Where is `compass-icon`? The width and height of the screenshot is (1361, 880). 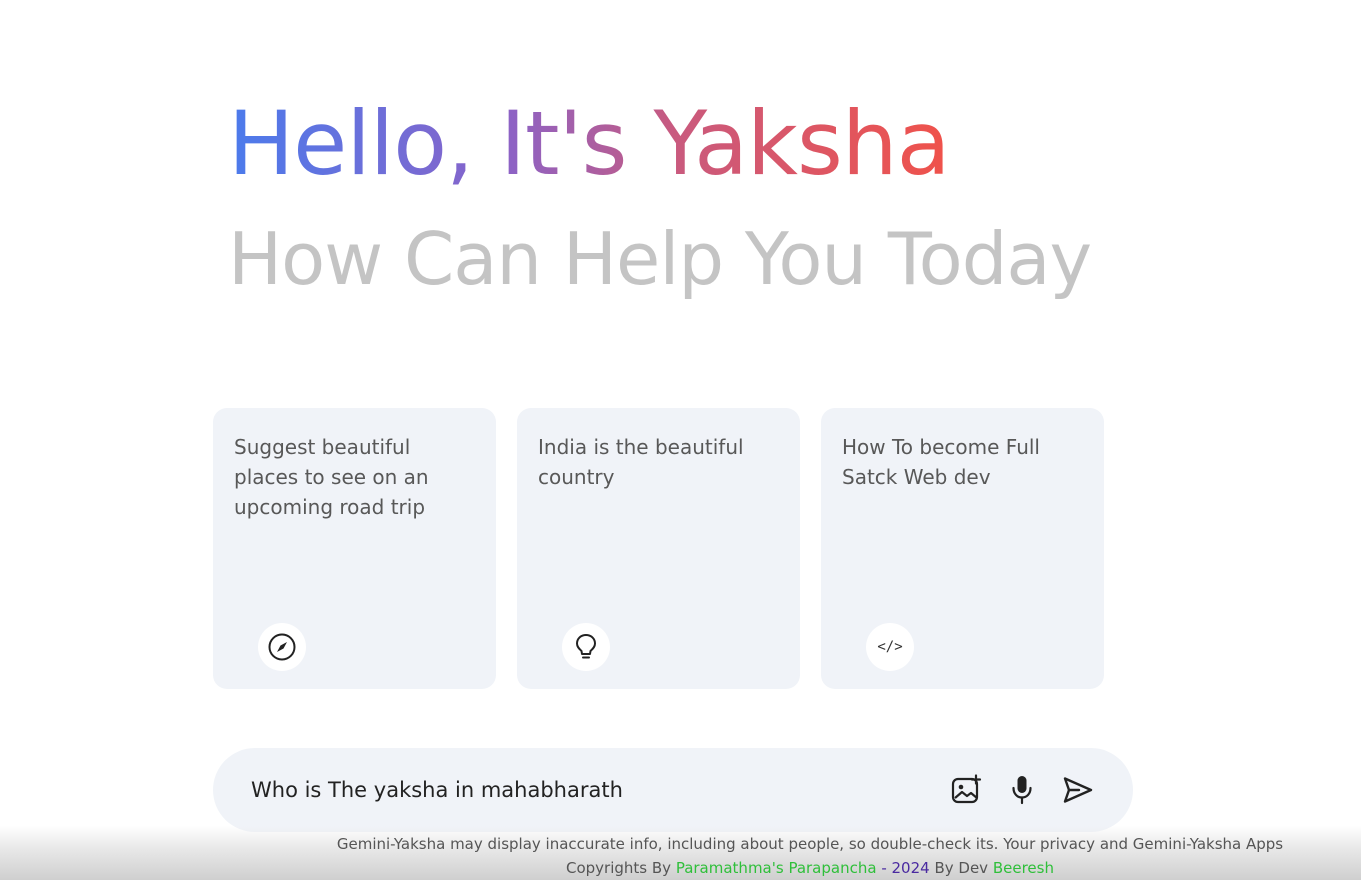 compass-icon is located at coordinates (282, 647).